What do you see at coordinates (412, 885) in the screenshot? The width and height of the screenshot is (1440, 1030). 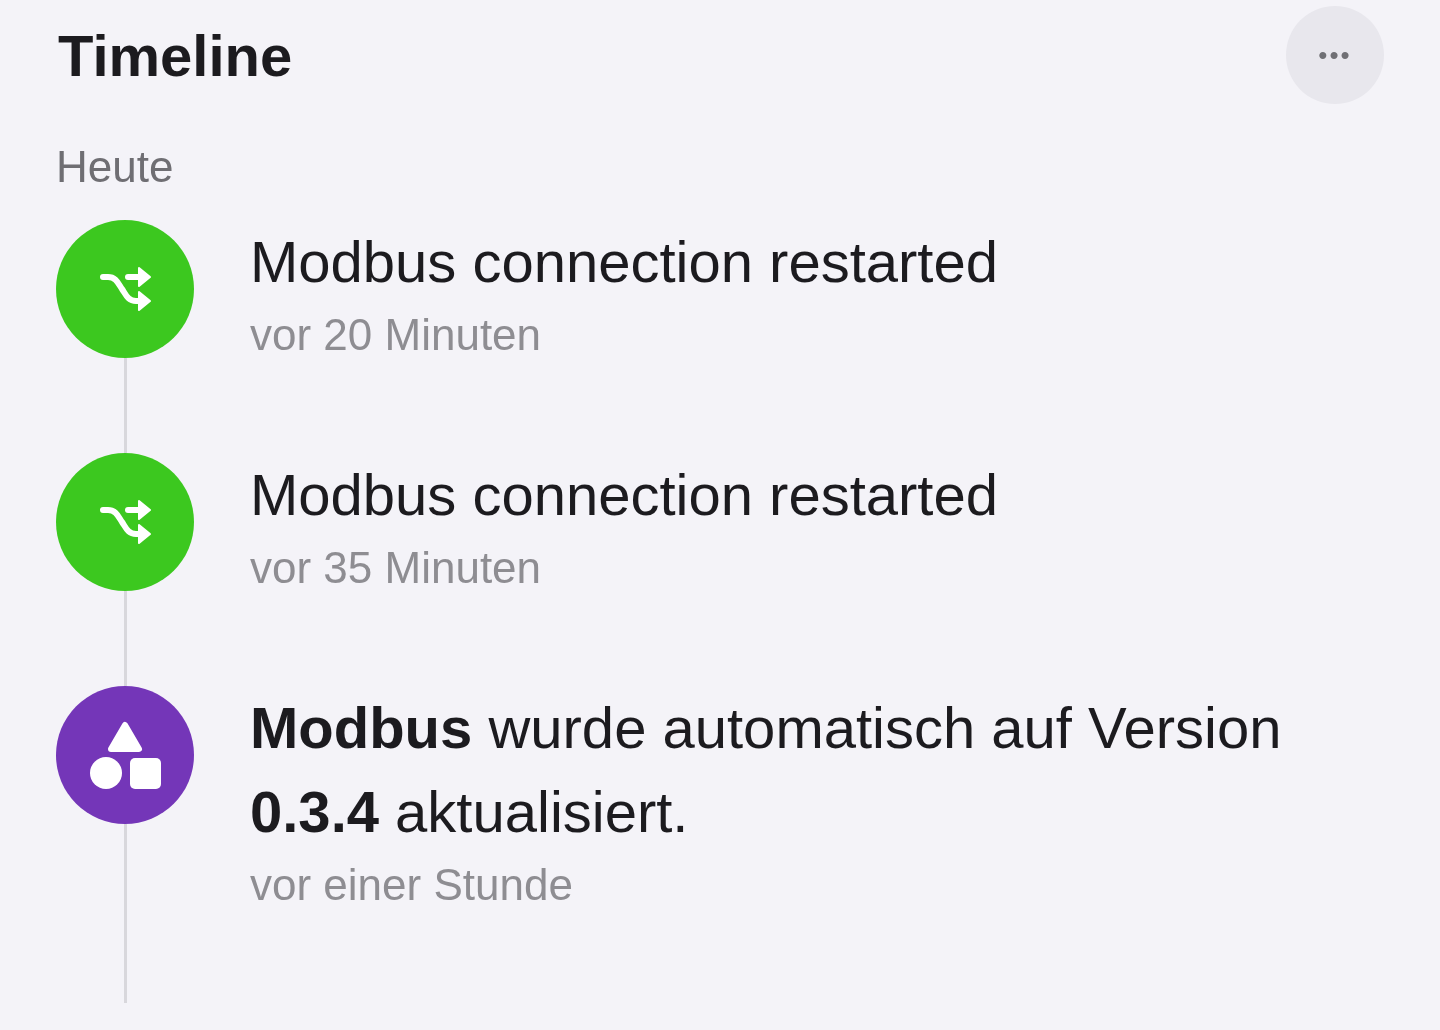 I see `event-time: vor einer Stunde` at bounding box center [412, 885].